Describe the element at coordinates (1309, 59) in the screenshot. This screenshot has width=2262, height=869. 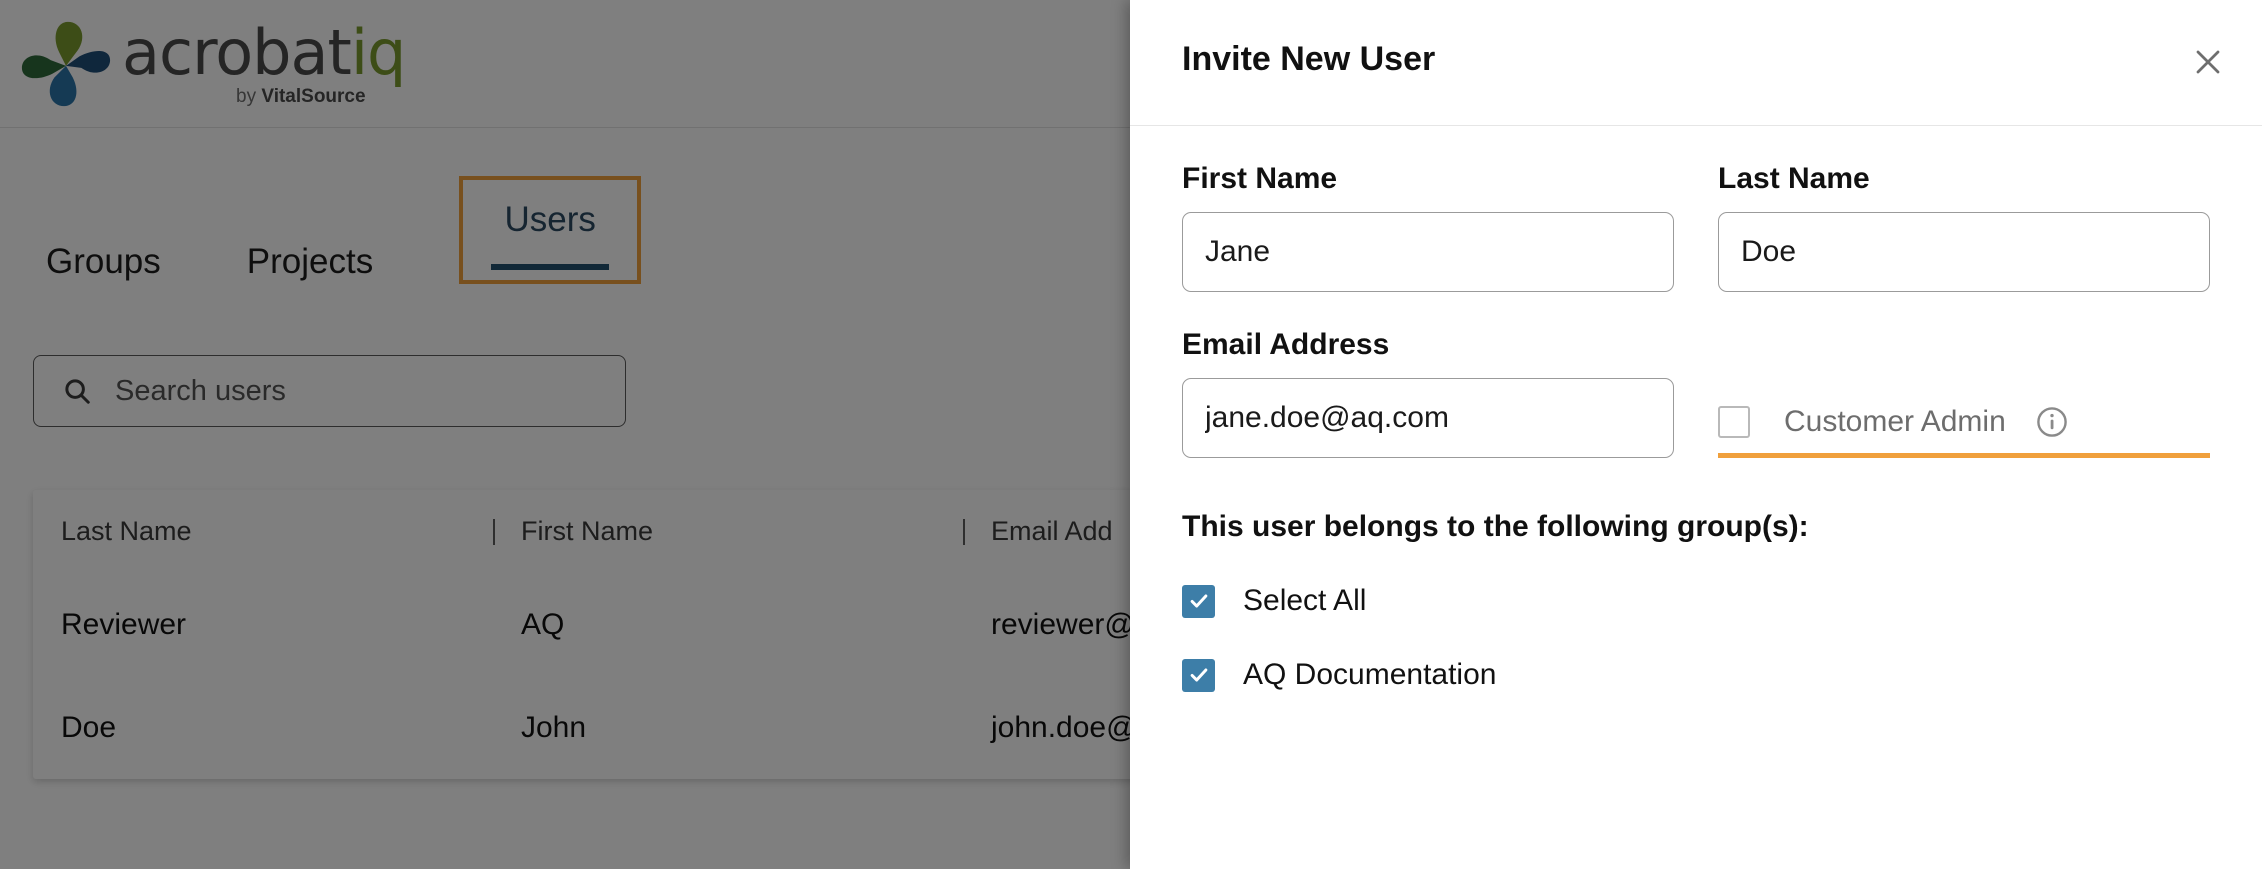
I see `drawer-title: Invite New User` at that location.